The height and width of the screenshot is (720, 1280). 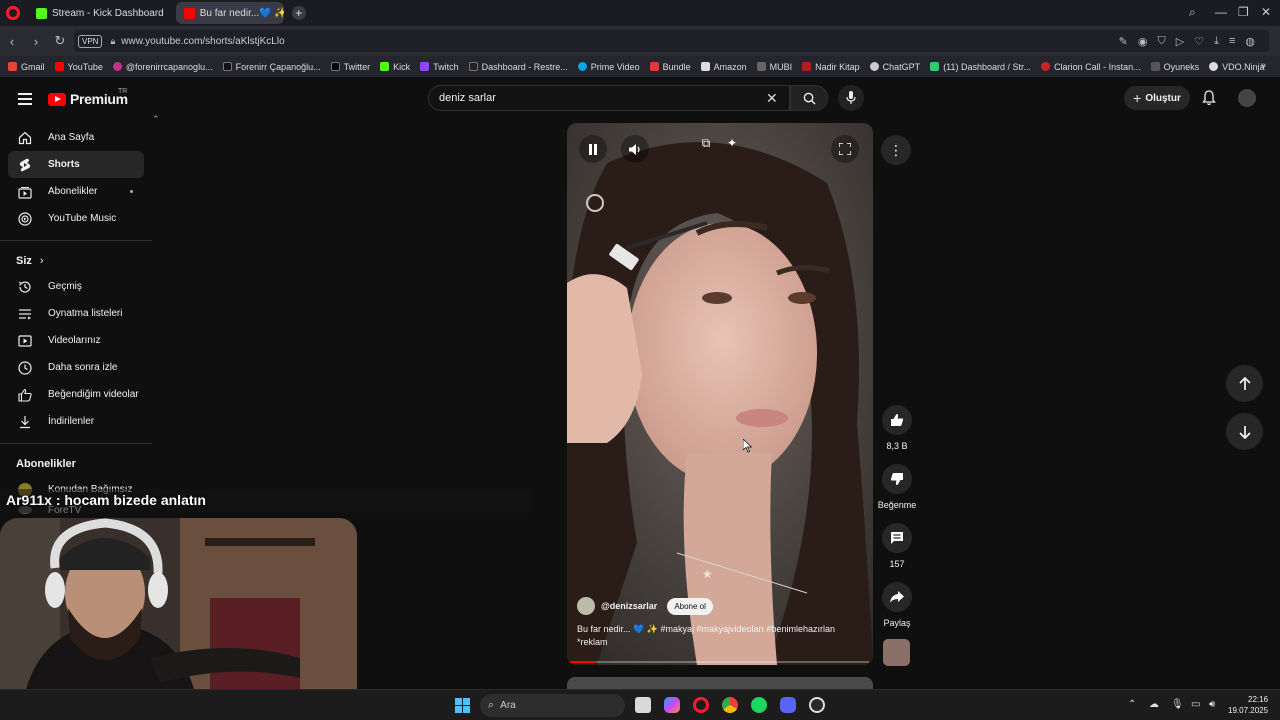 What do you see at coordinates (719, 662) in the screenshot?
I see `progress-bar` at bounding box center [719, 662].